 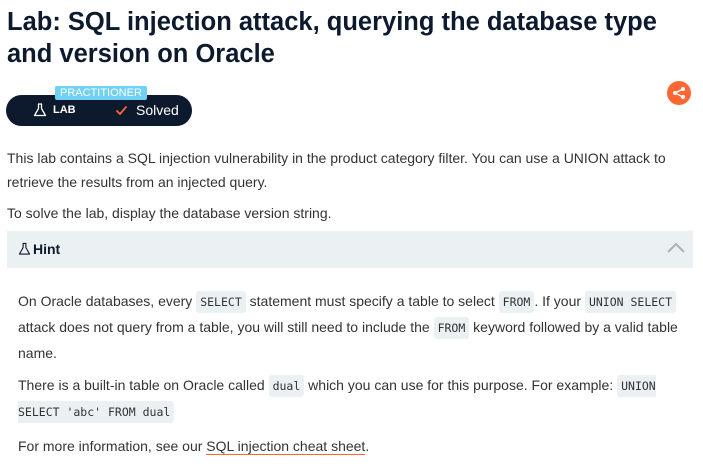 I want to click on share-icon, so click(x=679, y=93).